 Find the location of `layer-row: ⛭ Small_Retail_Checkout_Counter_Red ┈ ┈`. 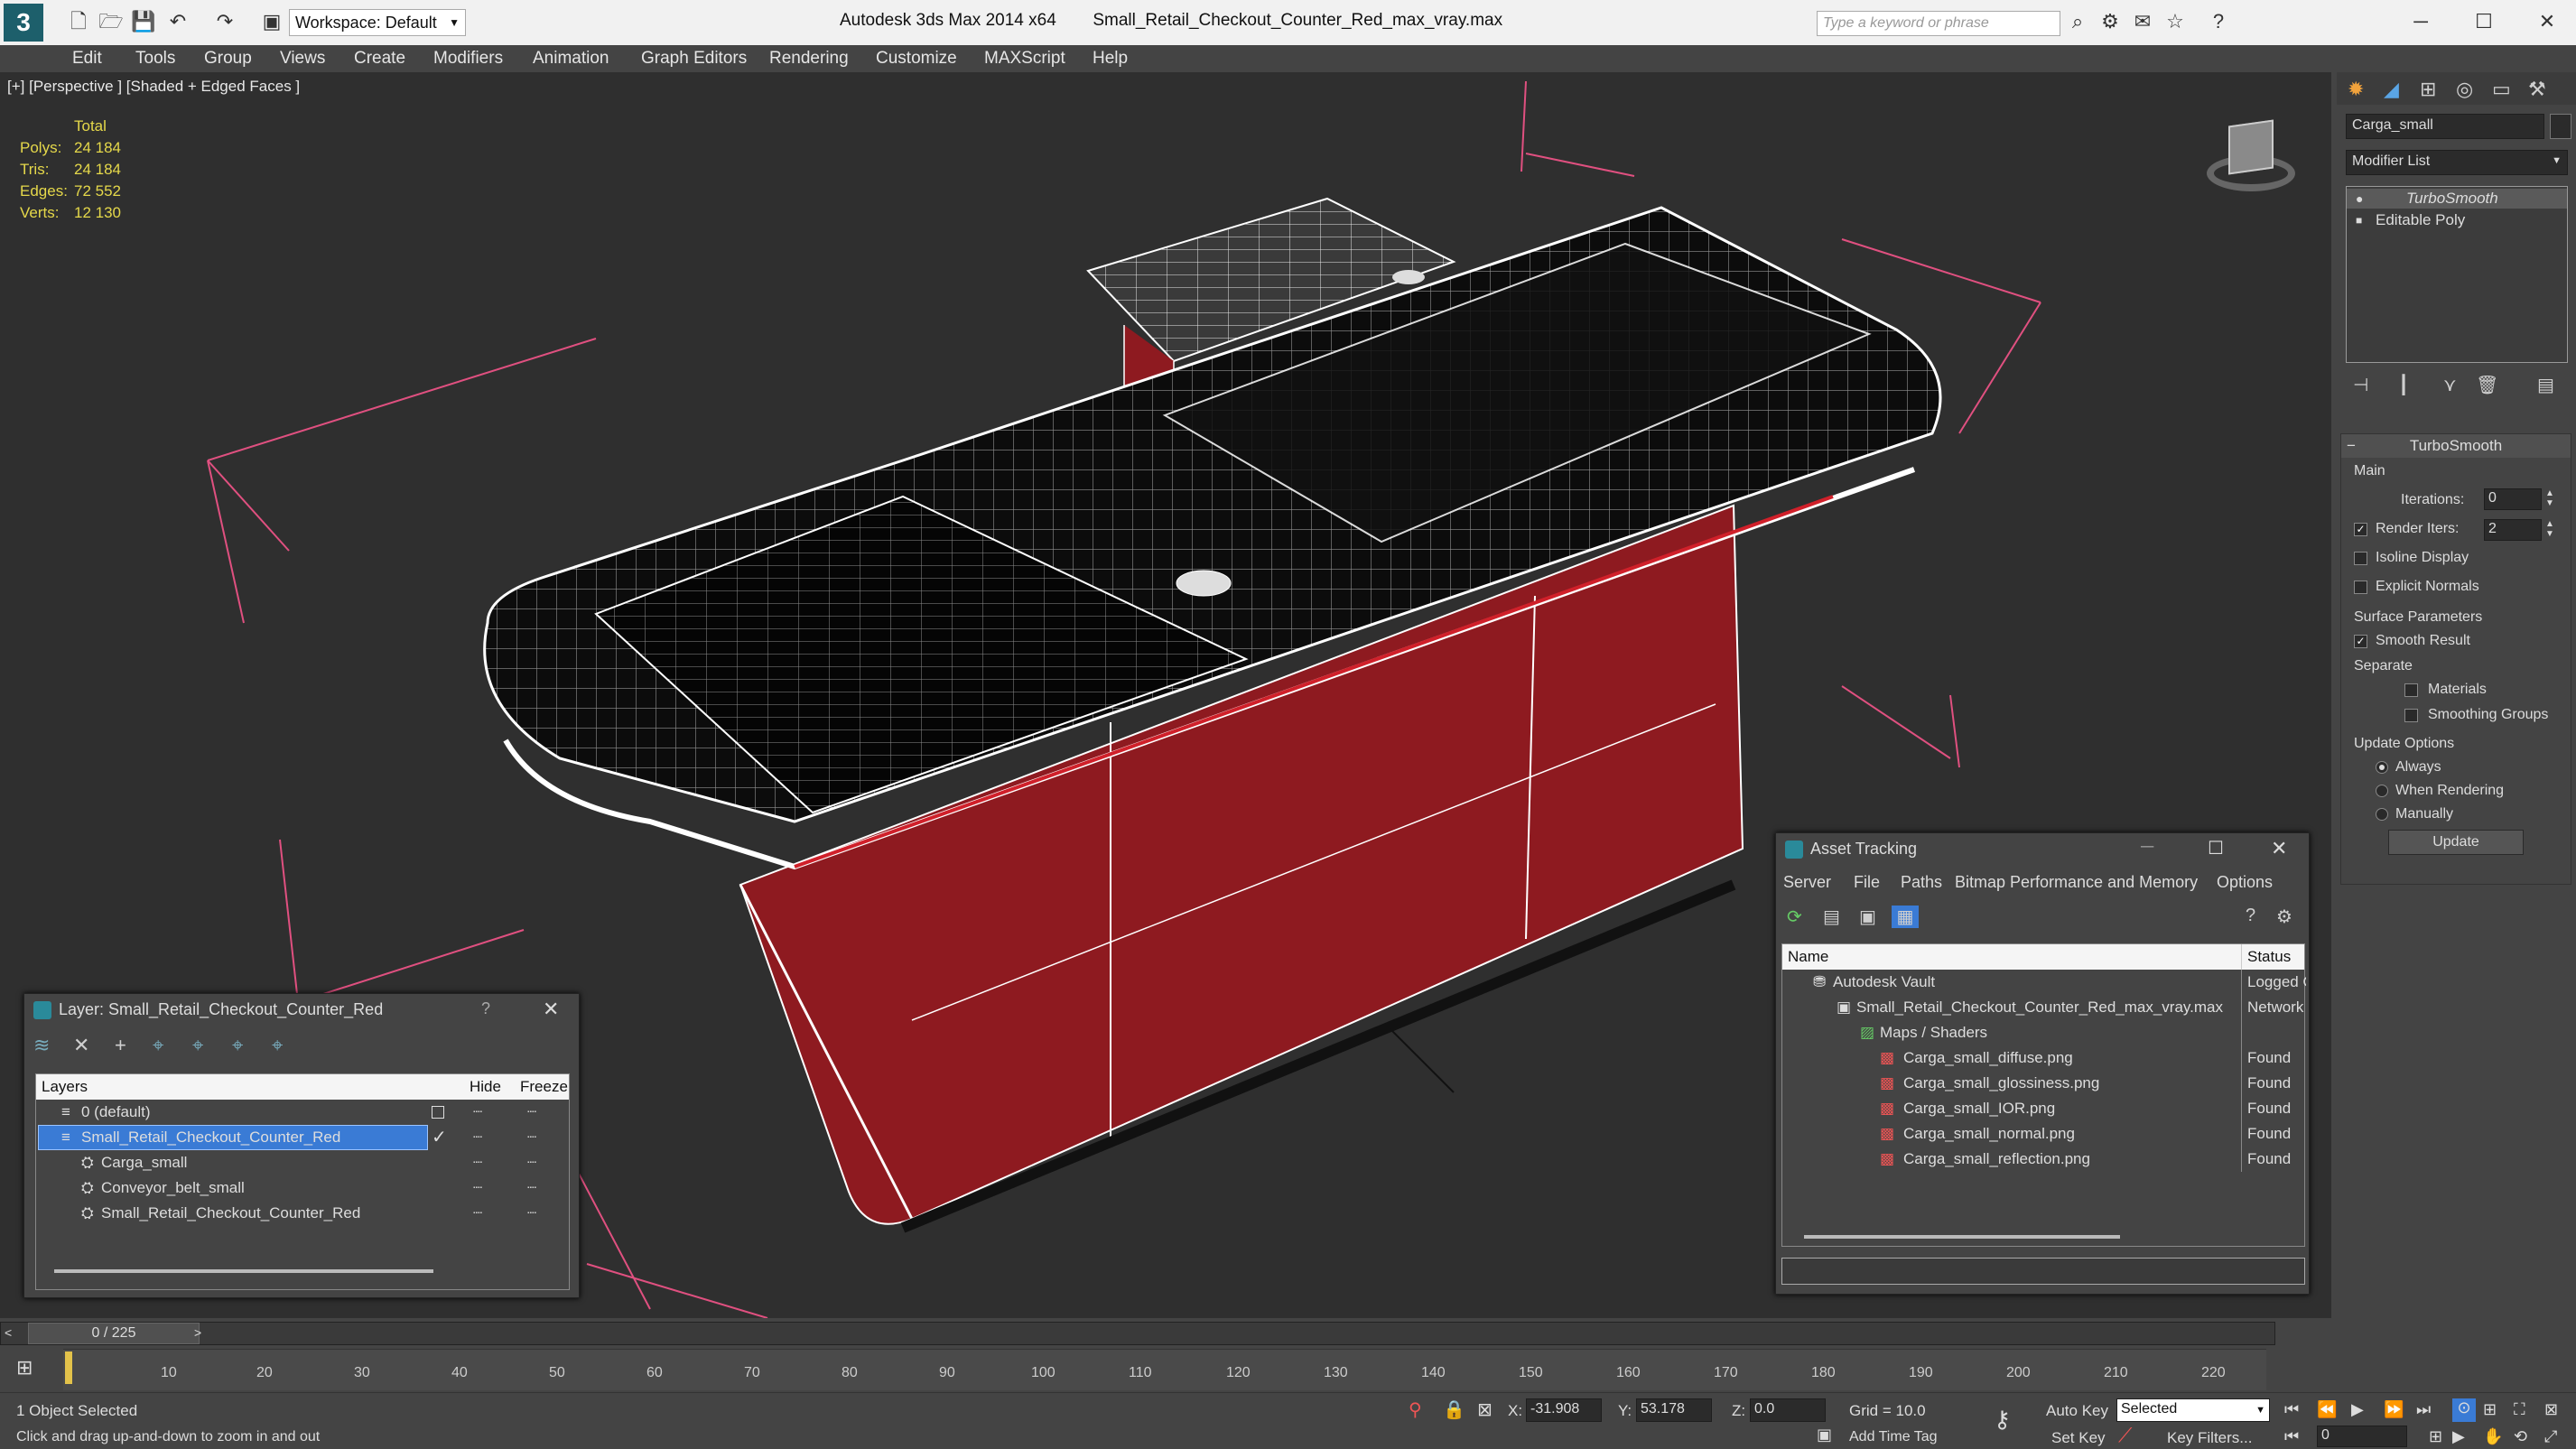

layer-row: ⛭ Small_Retail_Checkout_Counter_Red ┈ ┈ is located at coordinates (302, 1213).